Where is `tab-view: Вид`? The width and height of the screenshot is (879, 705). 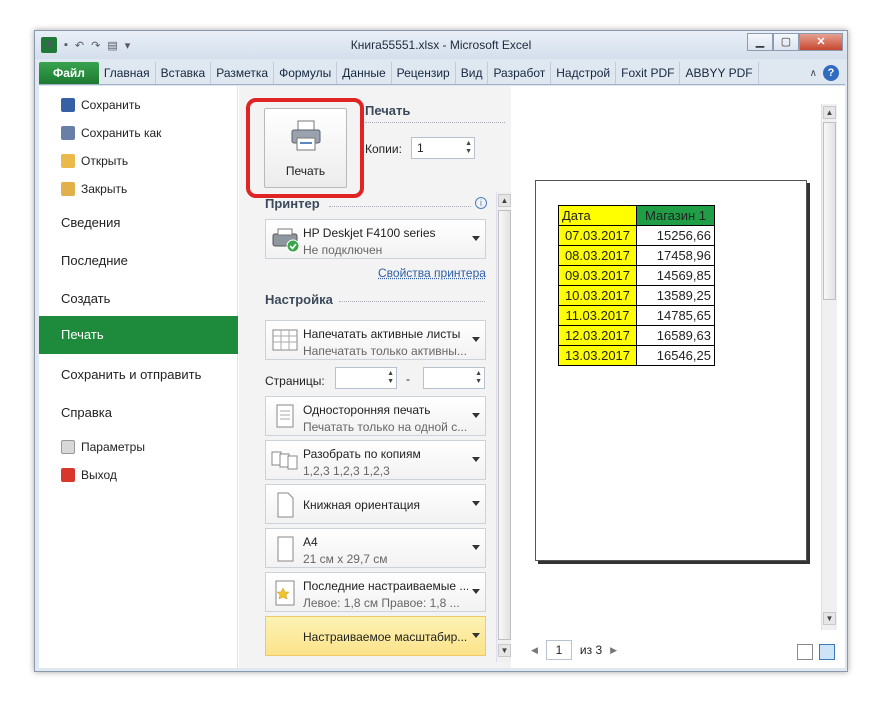
tab-view: Вид is located at coordinates (472, 73).